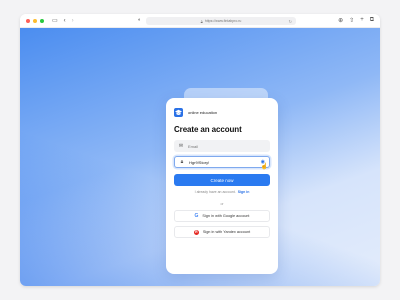 The height and width of the screenshot is (300, 400). I want to click on create-now-button: Create now, so click(222, 180).